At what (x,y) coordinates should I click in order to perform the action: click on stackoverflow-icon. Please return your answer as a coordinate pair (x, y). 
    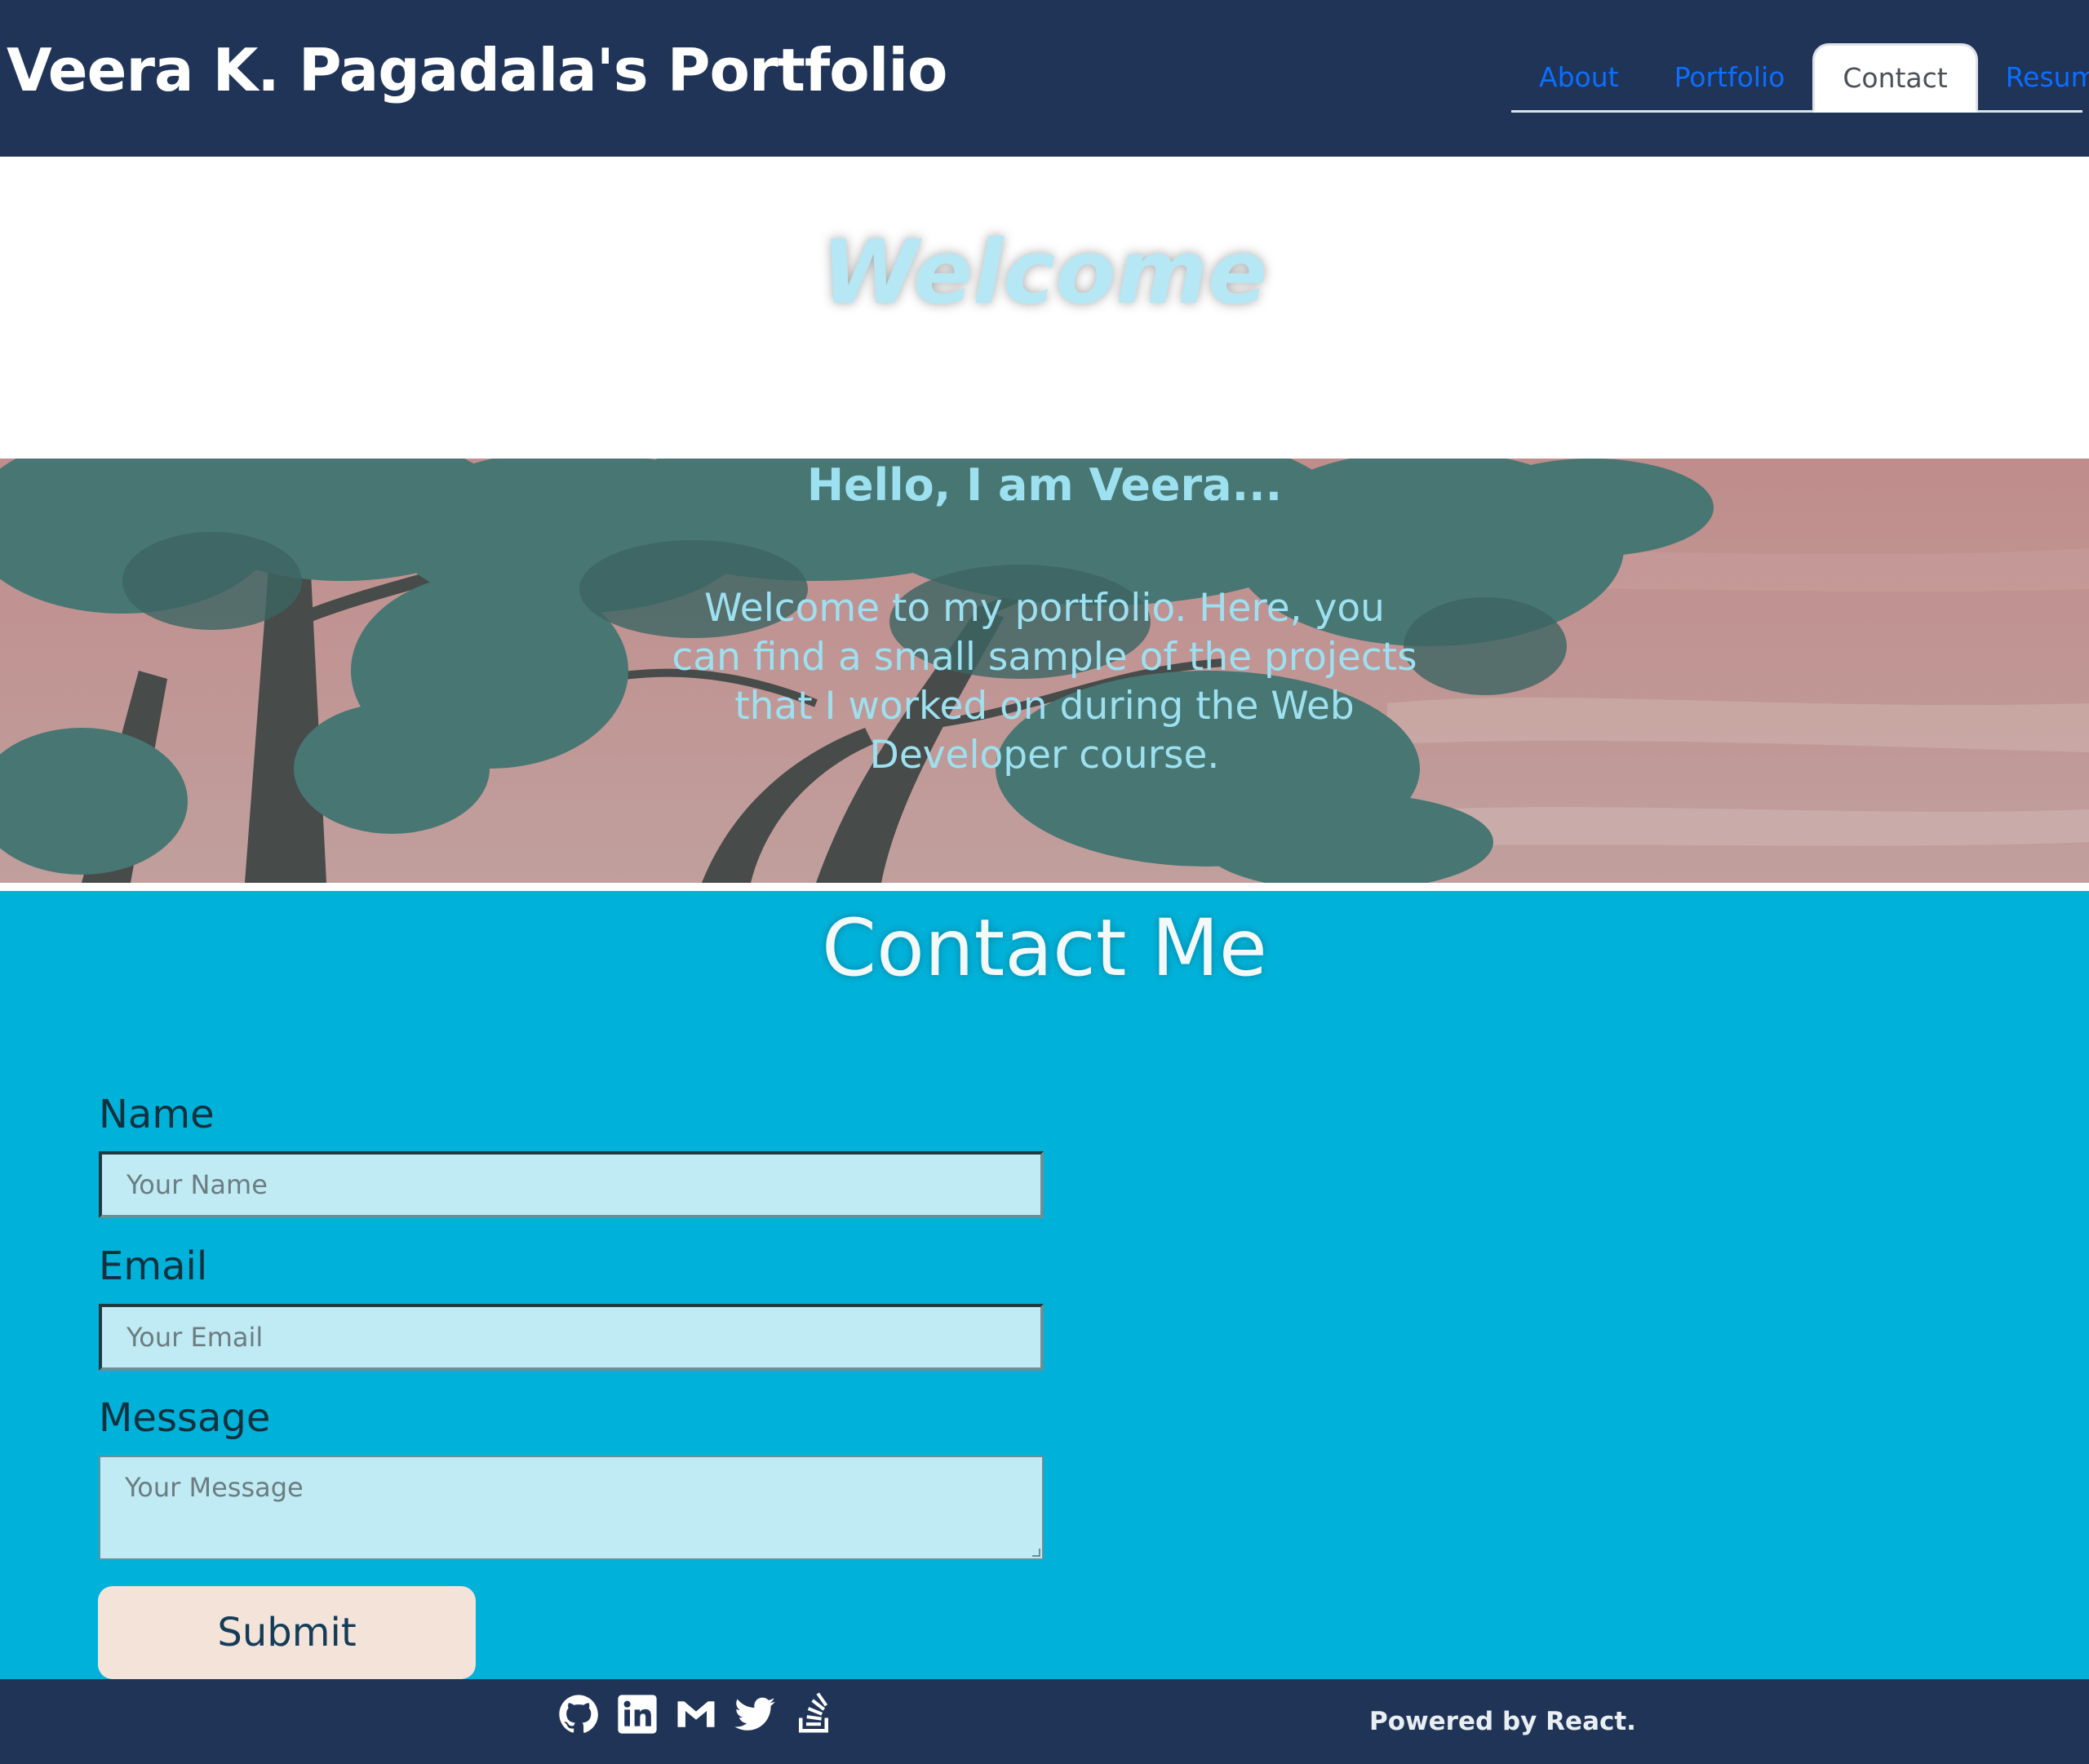
    Looking at the image, I should click on (814, 1714).